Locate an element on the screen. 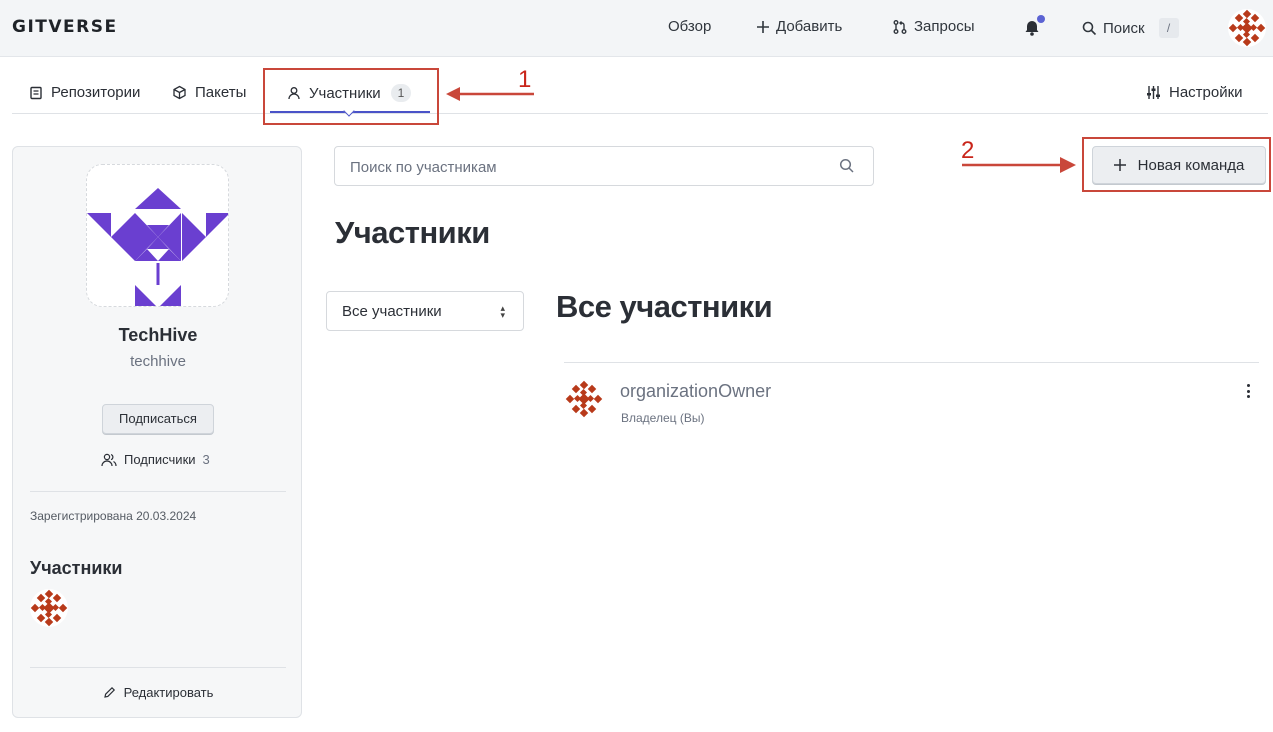  new-team-label: Новая команда is located at coordinates (1191, 165).